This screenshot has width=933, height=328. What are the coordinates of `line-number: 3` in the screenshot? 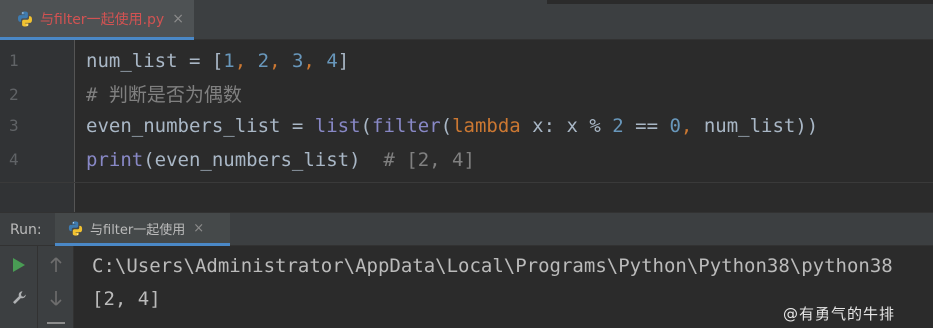 It's located at (14, 125).